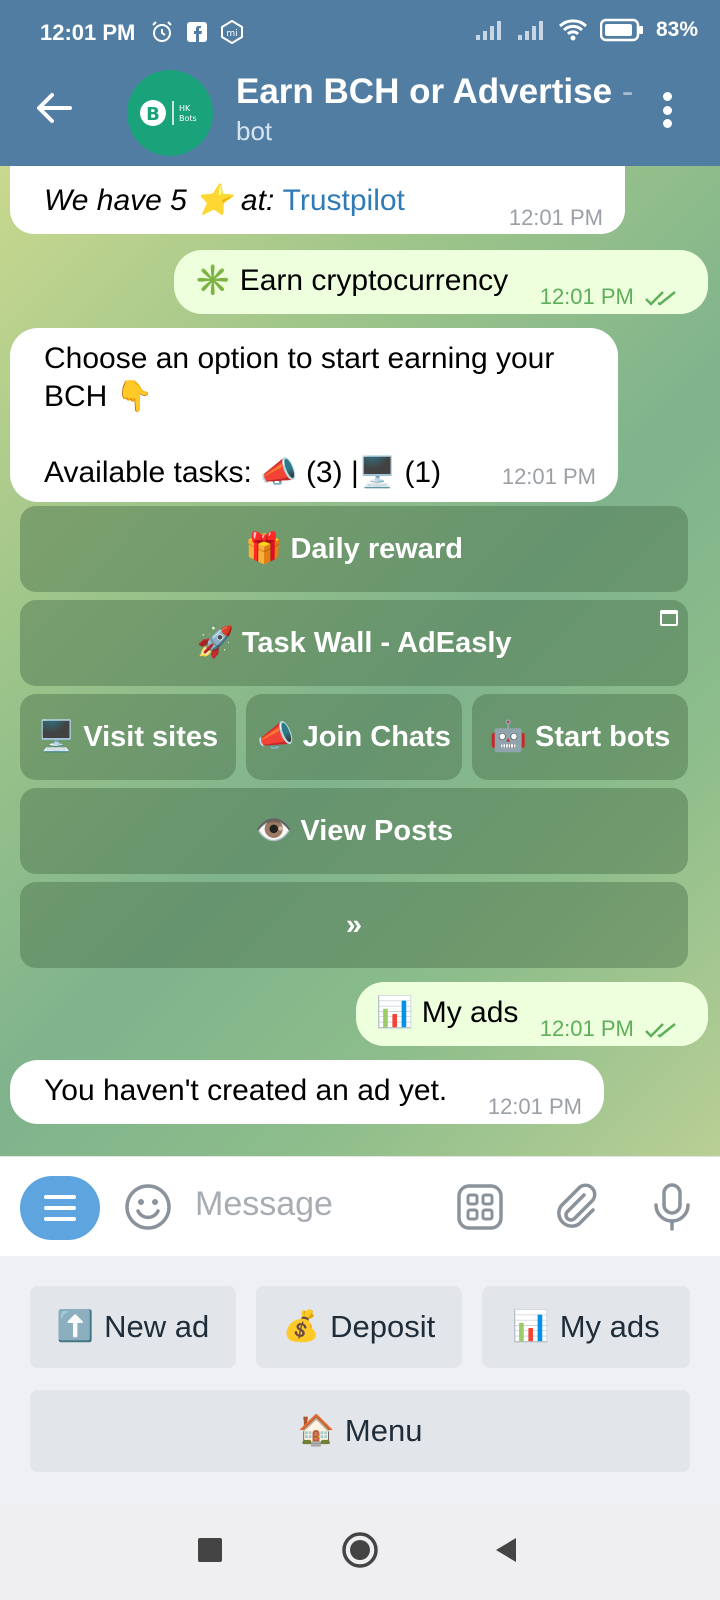 This screenshot has height=1600, width=720. Describe the element at coordinates (264, 1204) in the screenshot. I see `message-input: Message` at that location.